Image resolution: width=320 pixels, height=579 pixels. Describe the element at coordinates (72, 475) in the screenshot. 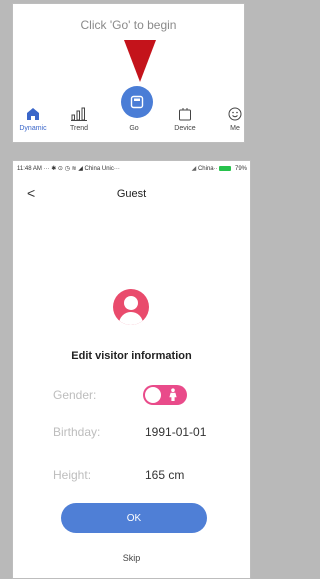

I see `height-label: Height:` at that location.